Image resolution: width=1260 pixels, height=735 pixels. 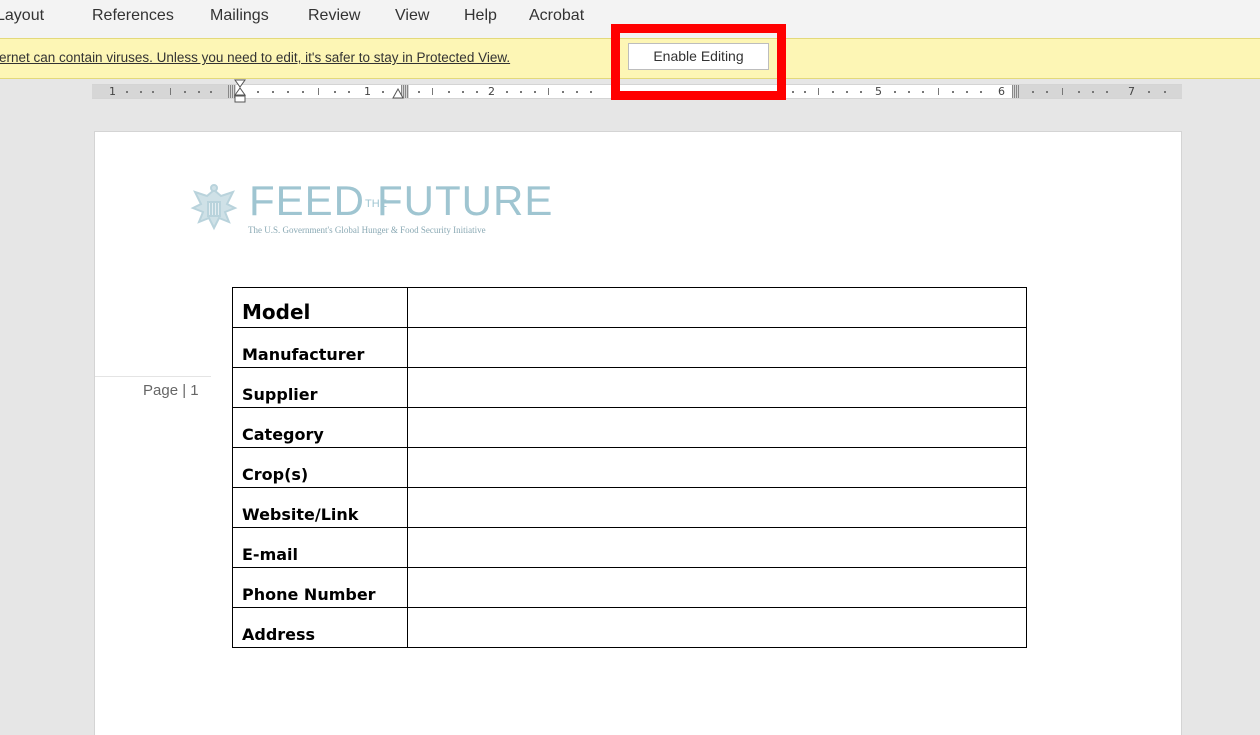 I want to click on ruler-number: 2, so click(x=491, y=91).